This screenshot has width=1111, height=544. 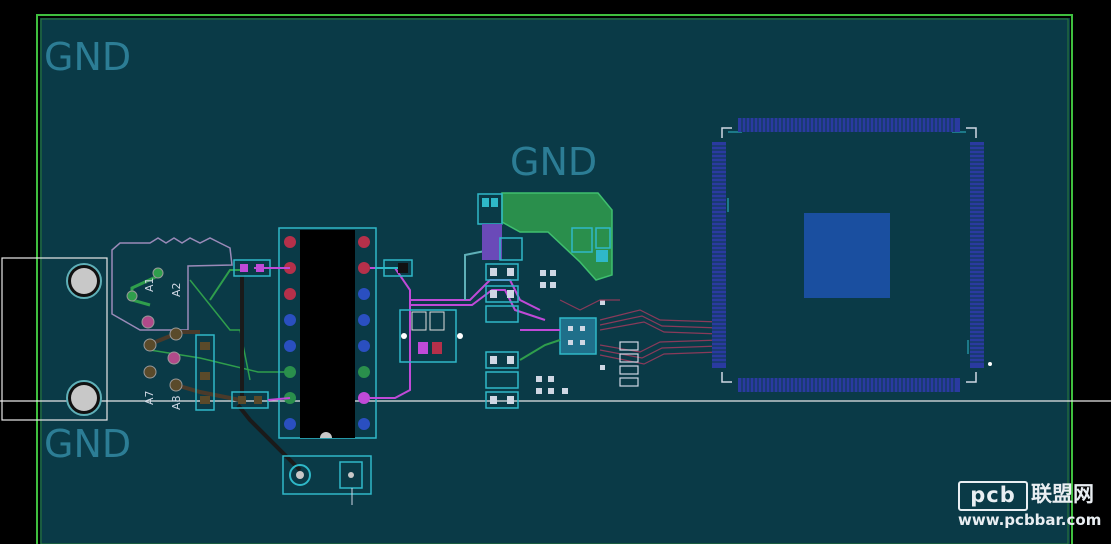 I want to click on pad-green, so click(x=132, y=296).